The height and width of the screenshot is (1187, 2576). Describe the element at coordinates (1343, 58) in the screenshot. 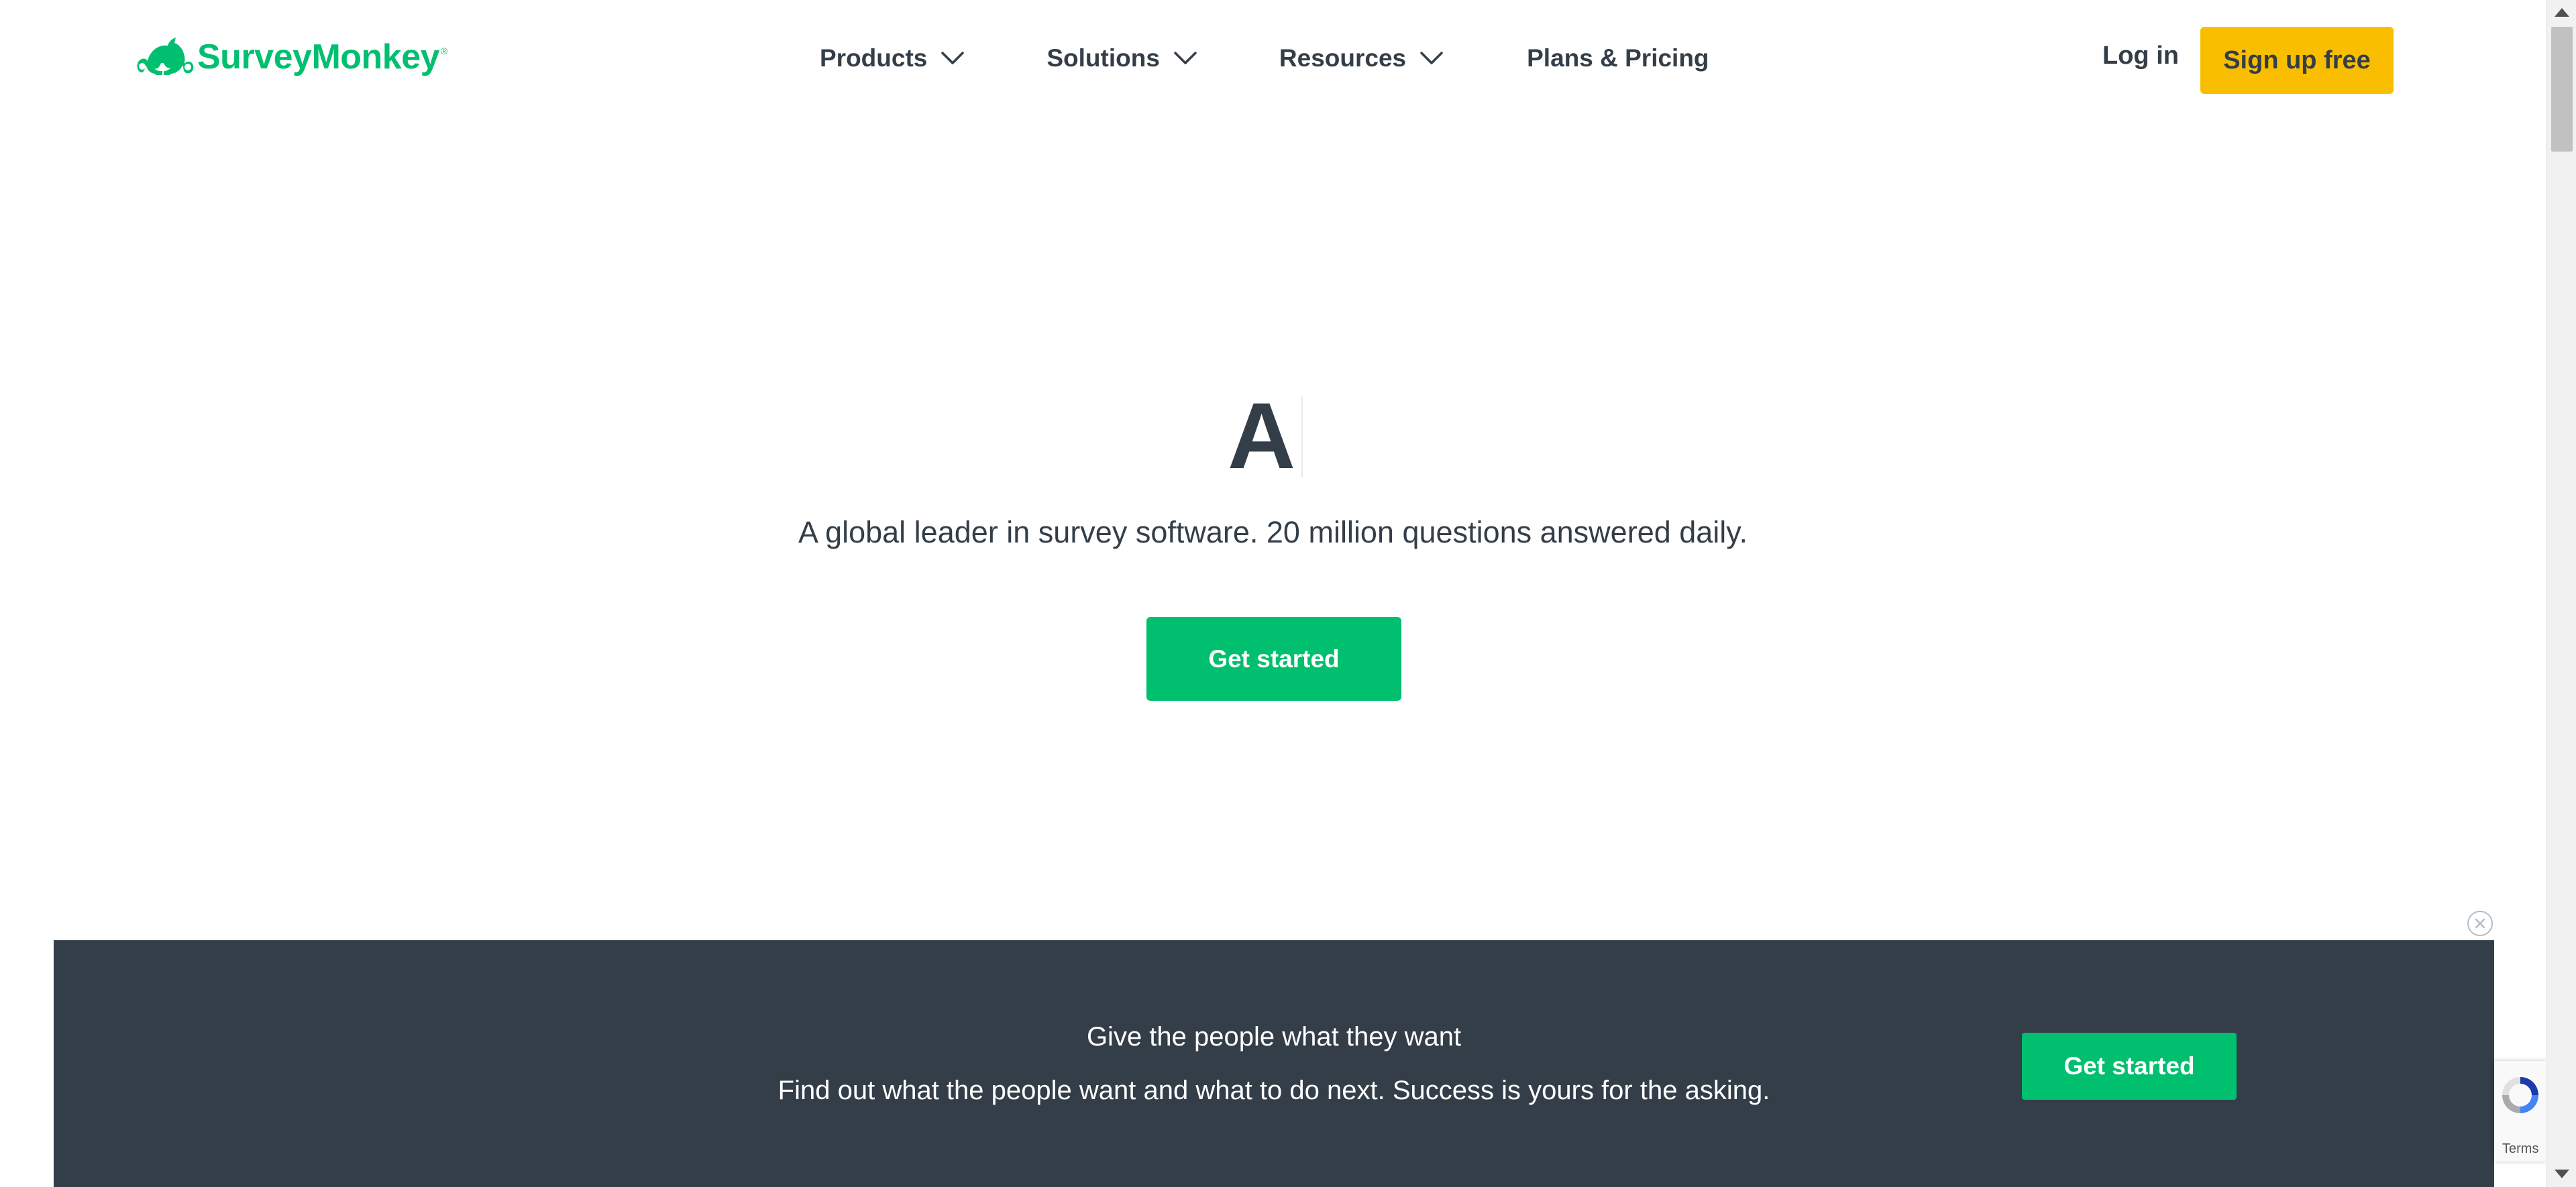

I see `nav-resources-label: Resources` at that location.